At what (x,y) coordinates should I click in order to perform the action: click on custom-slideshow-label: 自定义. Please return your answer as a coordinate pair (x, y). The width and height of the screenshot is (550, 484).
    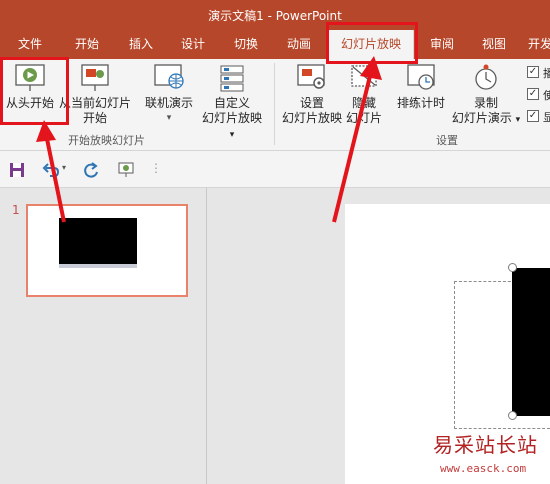
    Looking at the image, I should click on (231, 103).